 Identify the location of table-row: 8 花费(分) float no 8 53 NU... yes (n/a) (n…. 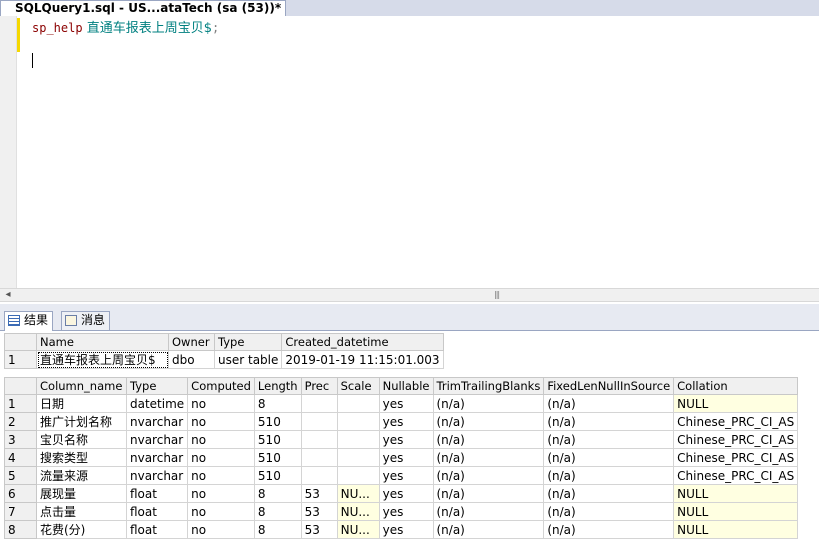
(401, 529).